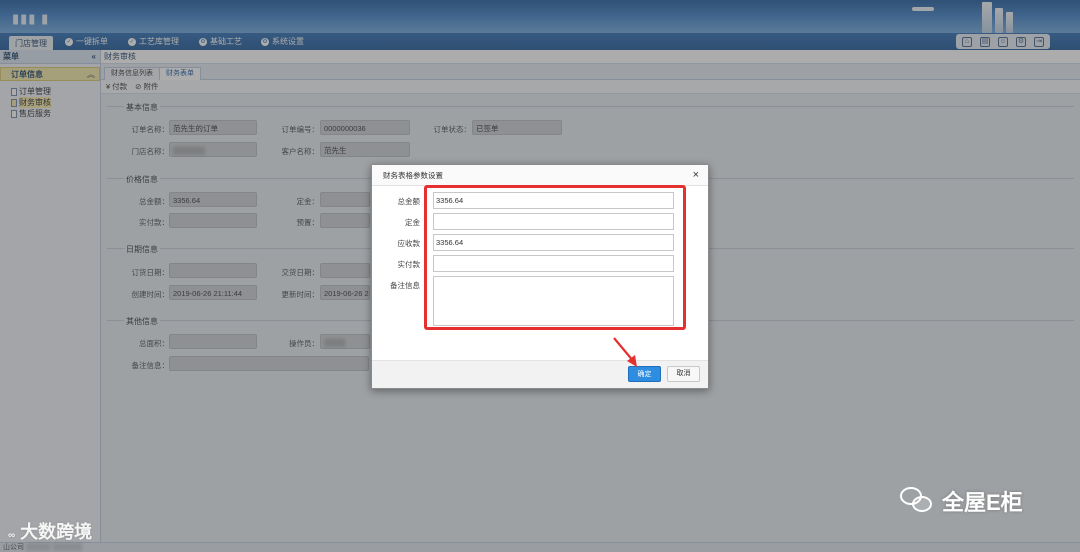 The height and width of the screenshot is (552, 1080). Describe the element at coordinates (555, 257) in the screenshot. I see `highlight-box` at that location.